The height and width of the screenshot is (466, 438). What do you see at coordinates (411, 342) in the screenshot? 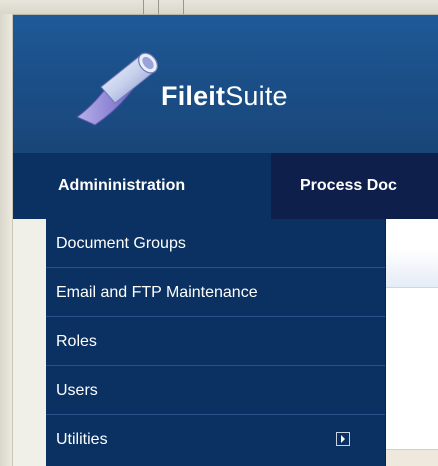
I see `page-content` at bounding box center [411, 342].